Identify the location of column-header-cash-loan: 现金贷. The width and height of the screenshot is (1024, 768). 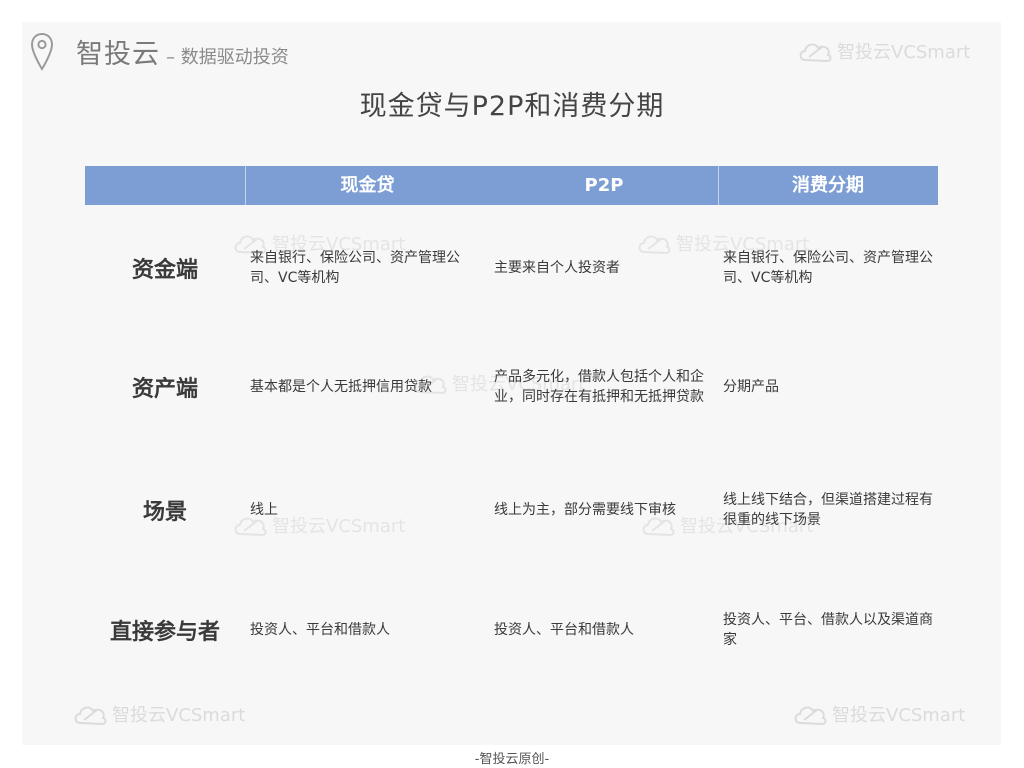
(367, 185).